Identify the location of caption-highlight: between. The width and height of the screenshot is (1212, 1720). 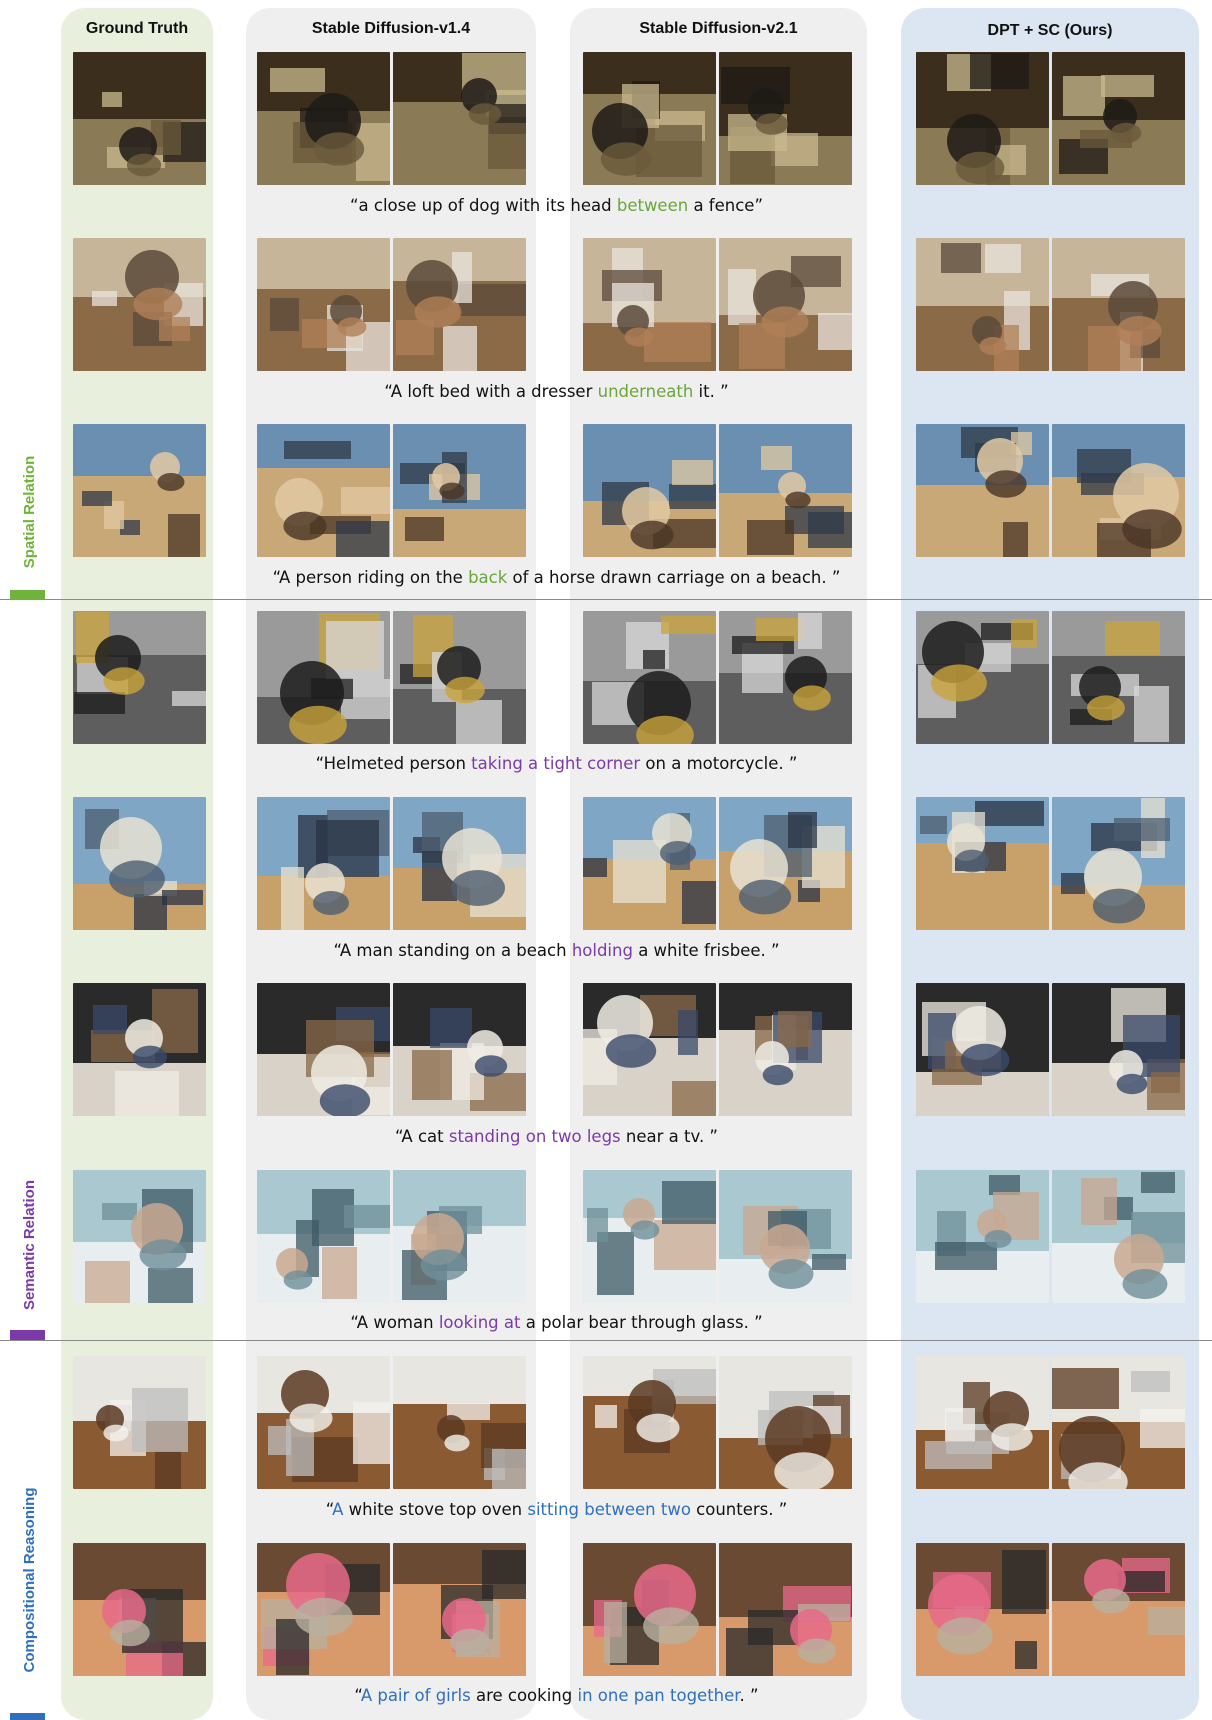
(652, 205).